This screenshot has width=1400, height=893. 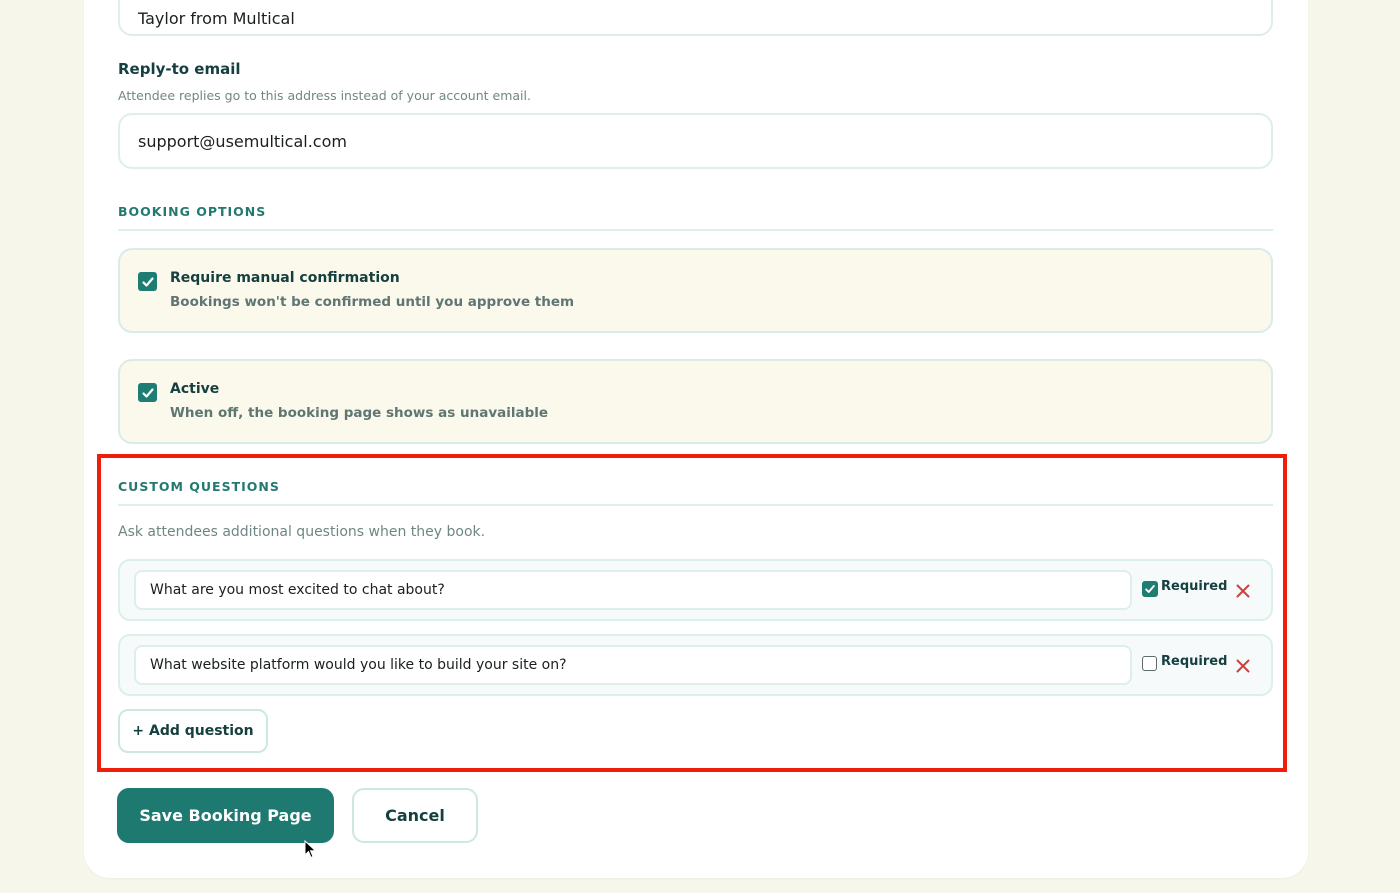 What do you see at coordinates (179, 69) in the screenshot?
I see `reply-to-label: Reply-to email` at bounding box center [179, 69].